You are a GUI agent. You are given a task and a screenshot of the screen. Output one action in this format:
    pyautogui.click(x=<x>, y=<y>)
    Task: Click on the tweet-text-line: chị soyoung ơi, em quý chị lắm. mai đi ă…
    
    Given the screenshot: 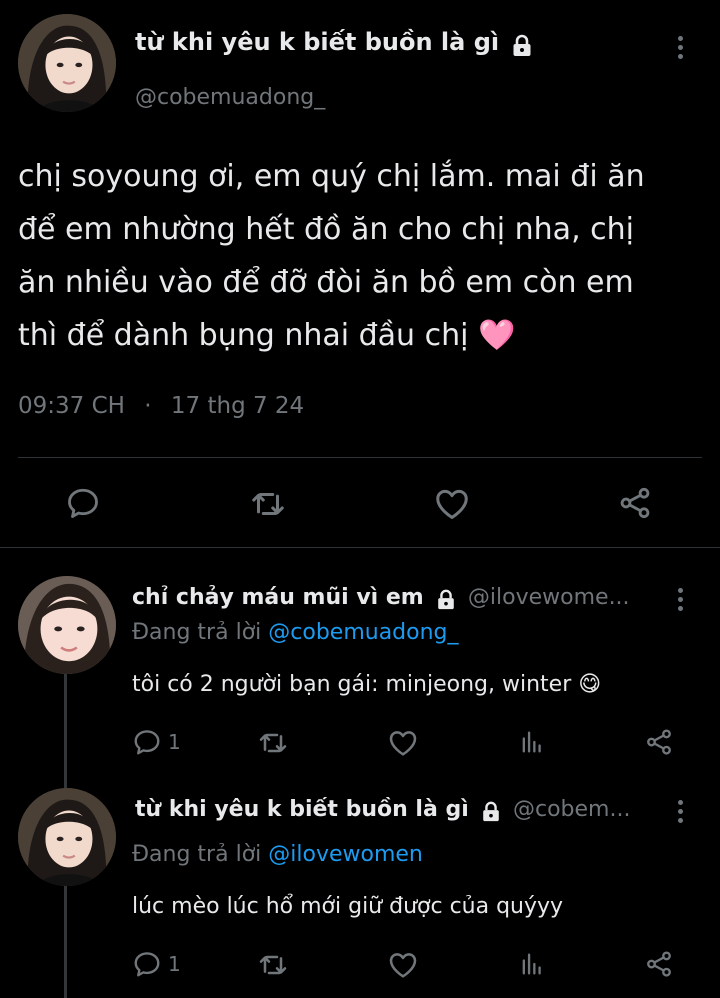 What is the action you would take?
    pyautogui.click(x=331, y=176)
    